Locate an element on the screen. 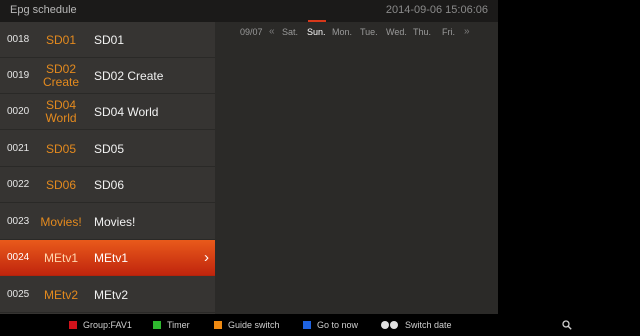  day-tab-tue: Tue. is located at coordinates (369, 32).